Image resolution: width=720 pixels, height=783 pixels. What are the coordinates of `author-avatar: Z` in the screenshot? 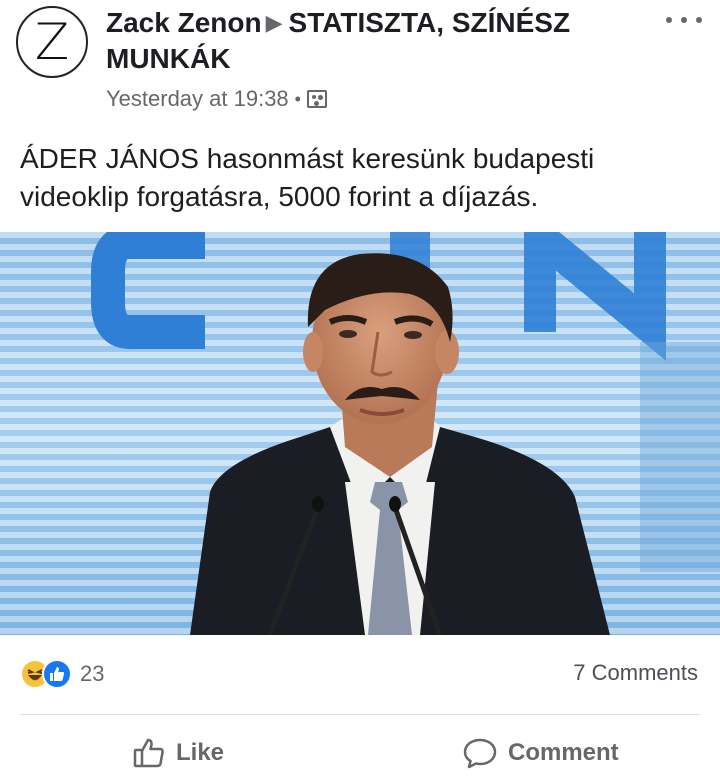 It's located at (52, 42).